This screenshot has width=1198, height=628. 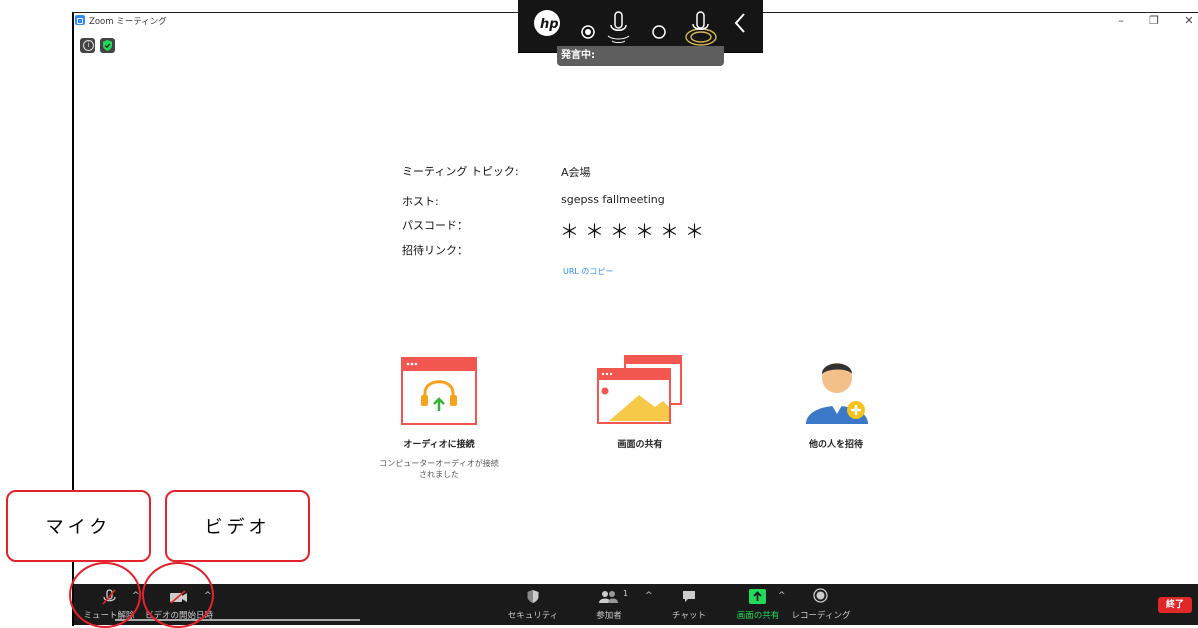 What do you see at coordinates (689, 604) in the screenshot?
I see `chat-button: チャット` at bounding box center [689, 604].